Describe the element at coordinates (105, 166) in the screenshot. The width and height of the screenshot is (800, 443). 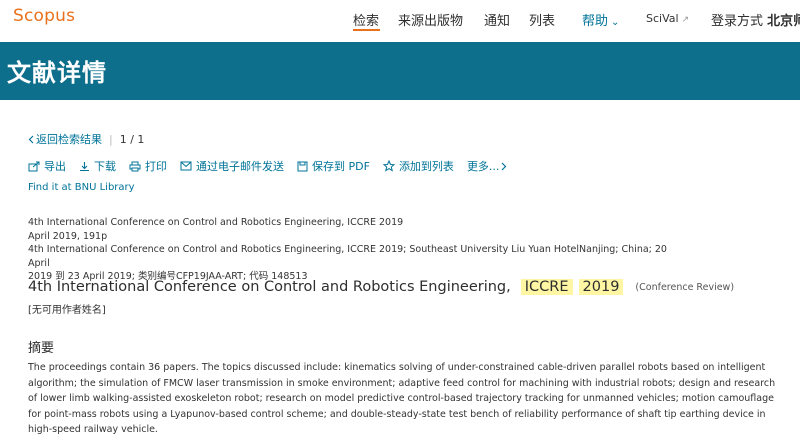
I see `download-label: 下载` at that location.